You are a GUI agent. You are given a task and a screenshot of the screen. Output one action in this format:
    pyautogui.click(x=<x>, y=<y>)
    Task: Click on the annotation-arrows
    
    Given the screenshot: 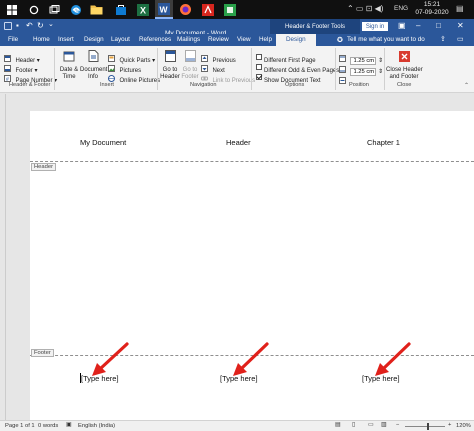 What is the action you would take?
    pyautogui.click(x=251, y=359)
    